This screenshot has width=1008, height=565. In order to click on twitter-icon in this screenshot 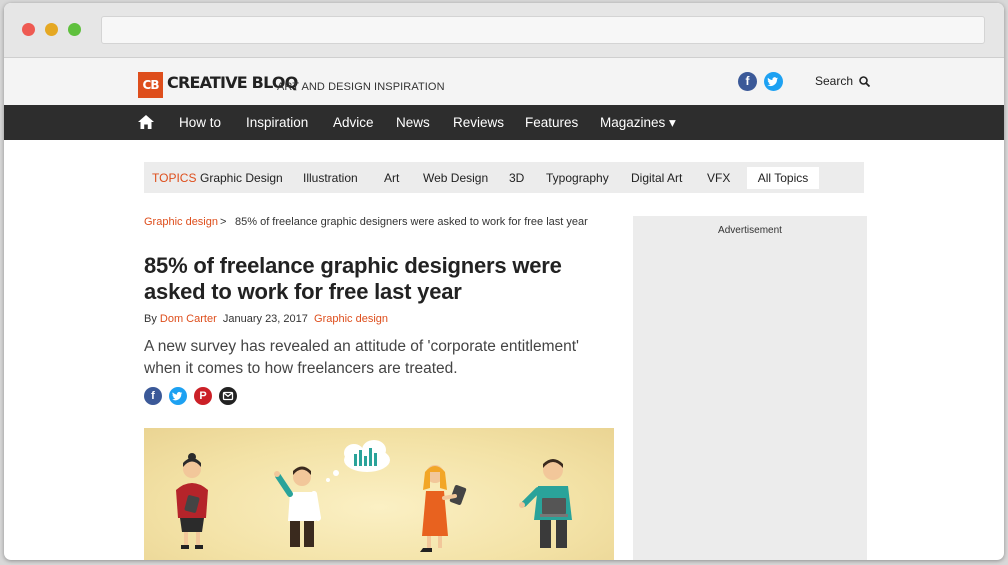, I will do `click(773, 81)`.